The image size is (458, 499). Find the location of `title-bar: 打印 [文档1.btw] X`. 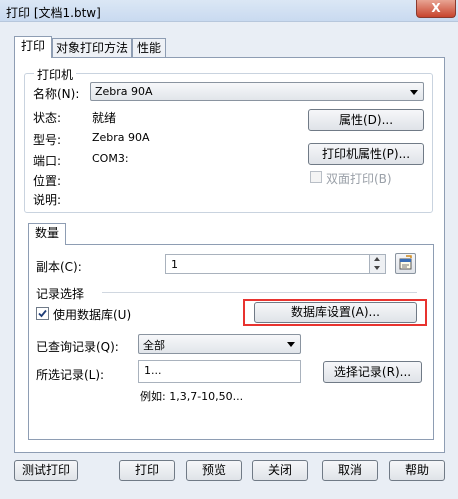

title-bar: 打印 [文档1.btw] X is located at coordinates (229, 11).